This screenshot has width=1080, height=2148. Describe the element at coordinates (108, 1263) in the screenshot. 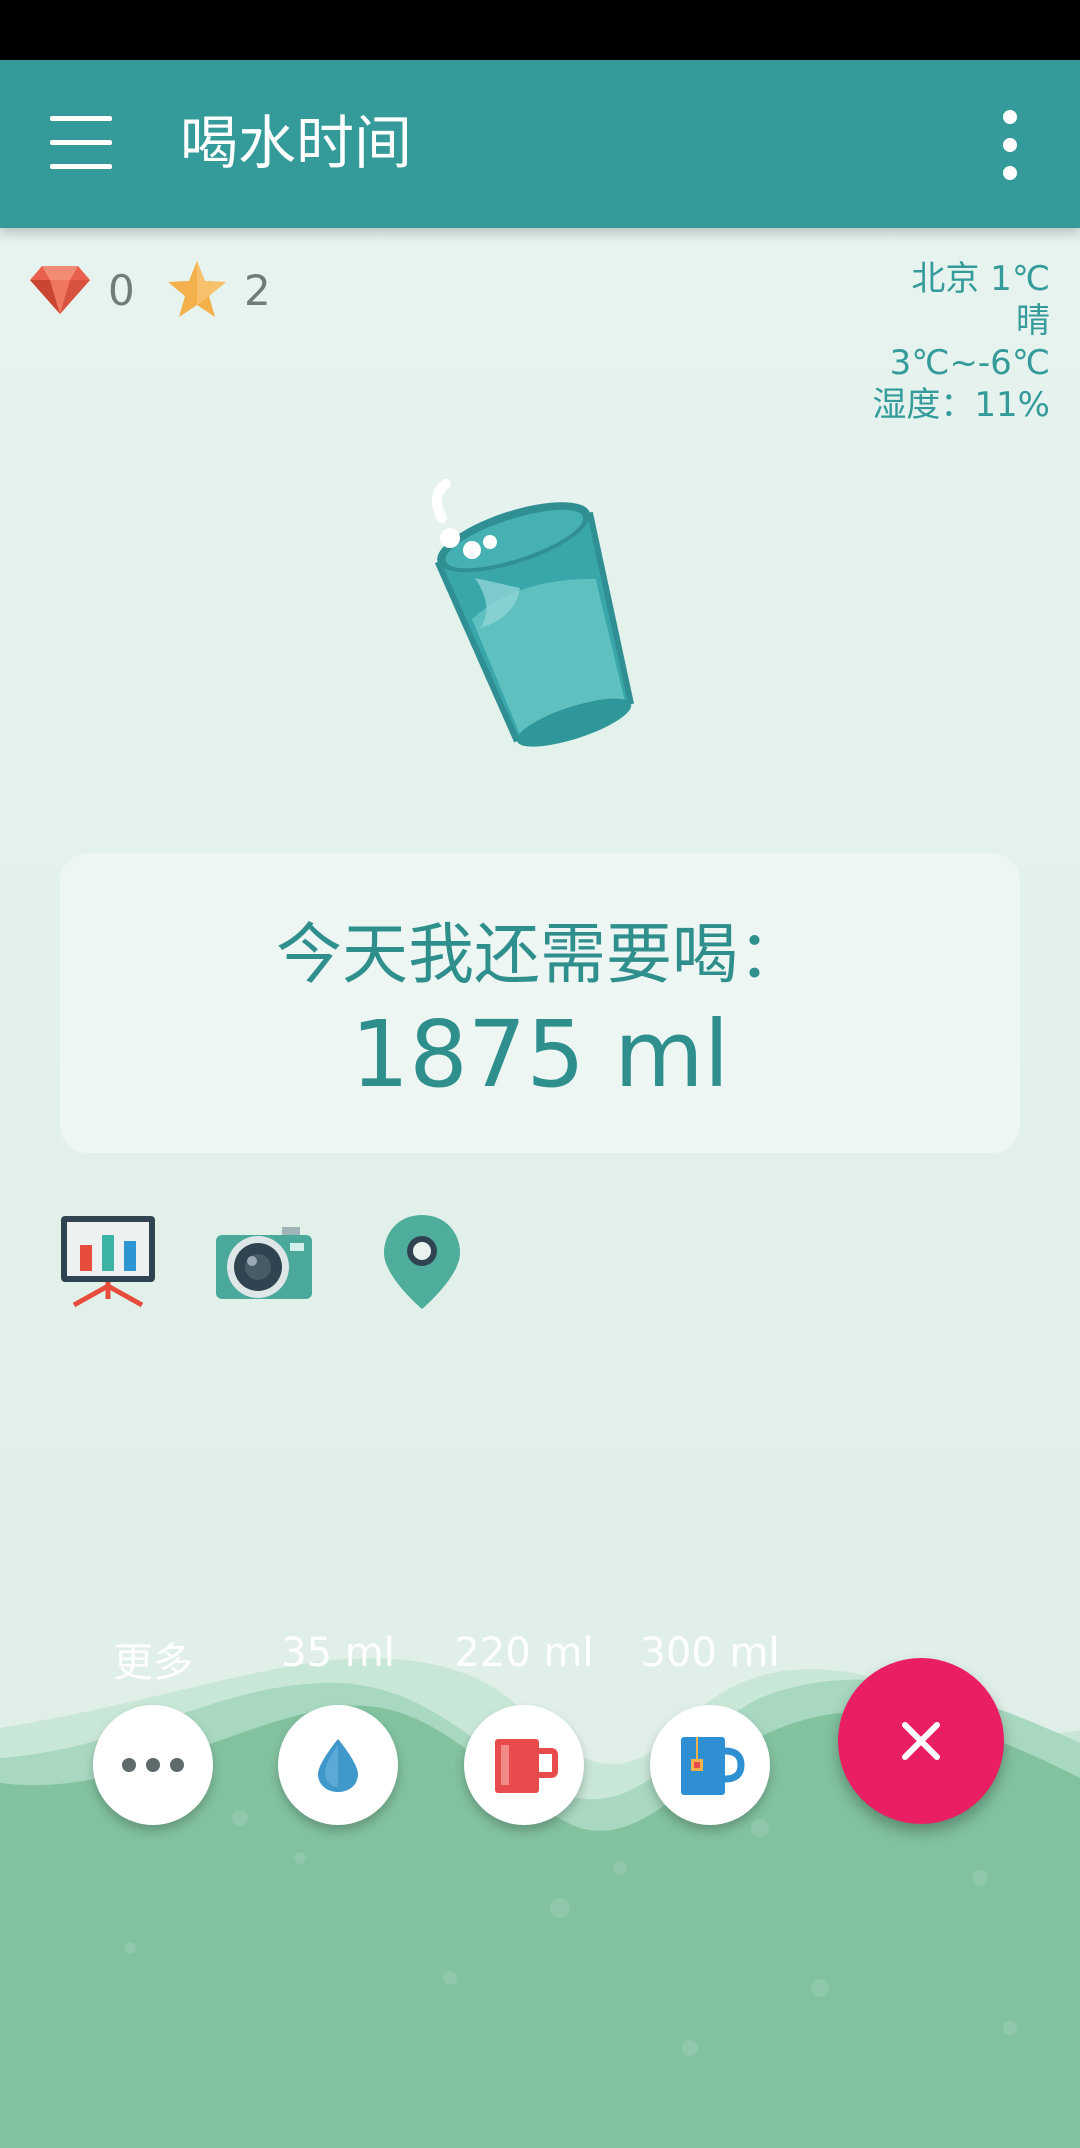

I see `chart-icon` at that location.